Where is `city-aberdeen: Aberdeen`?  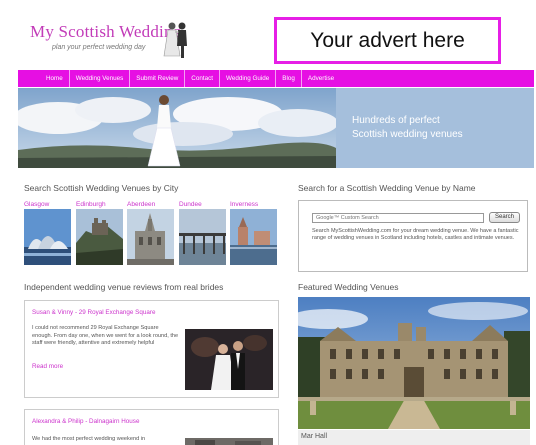 city-aberdeen: Aberdeen is located at coordinates (151, 232).